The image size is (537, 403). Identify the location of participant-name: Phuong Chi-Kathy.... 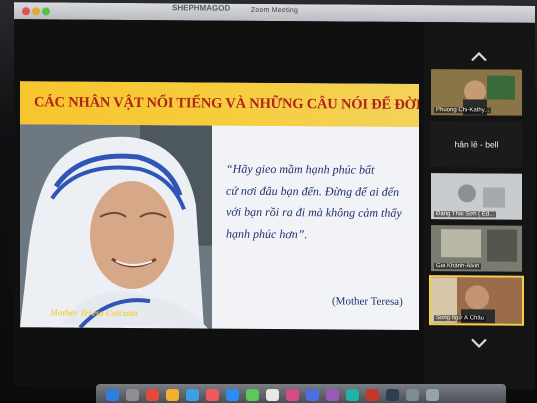
(463, 110).